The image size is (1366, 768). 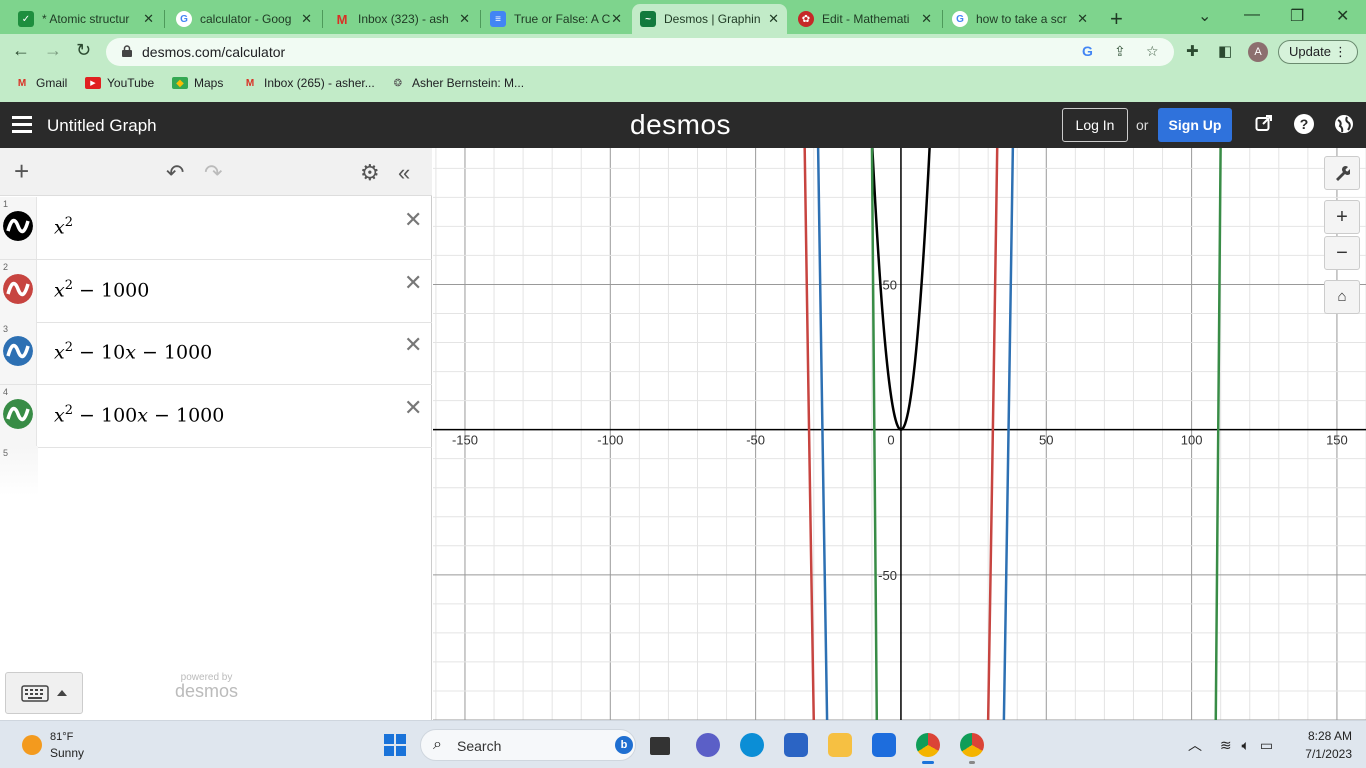 What do you see at coordinates (1266, 745) in the screenshot?
I see `battery-icon: ▭` at bounding box center [1266, 745].